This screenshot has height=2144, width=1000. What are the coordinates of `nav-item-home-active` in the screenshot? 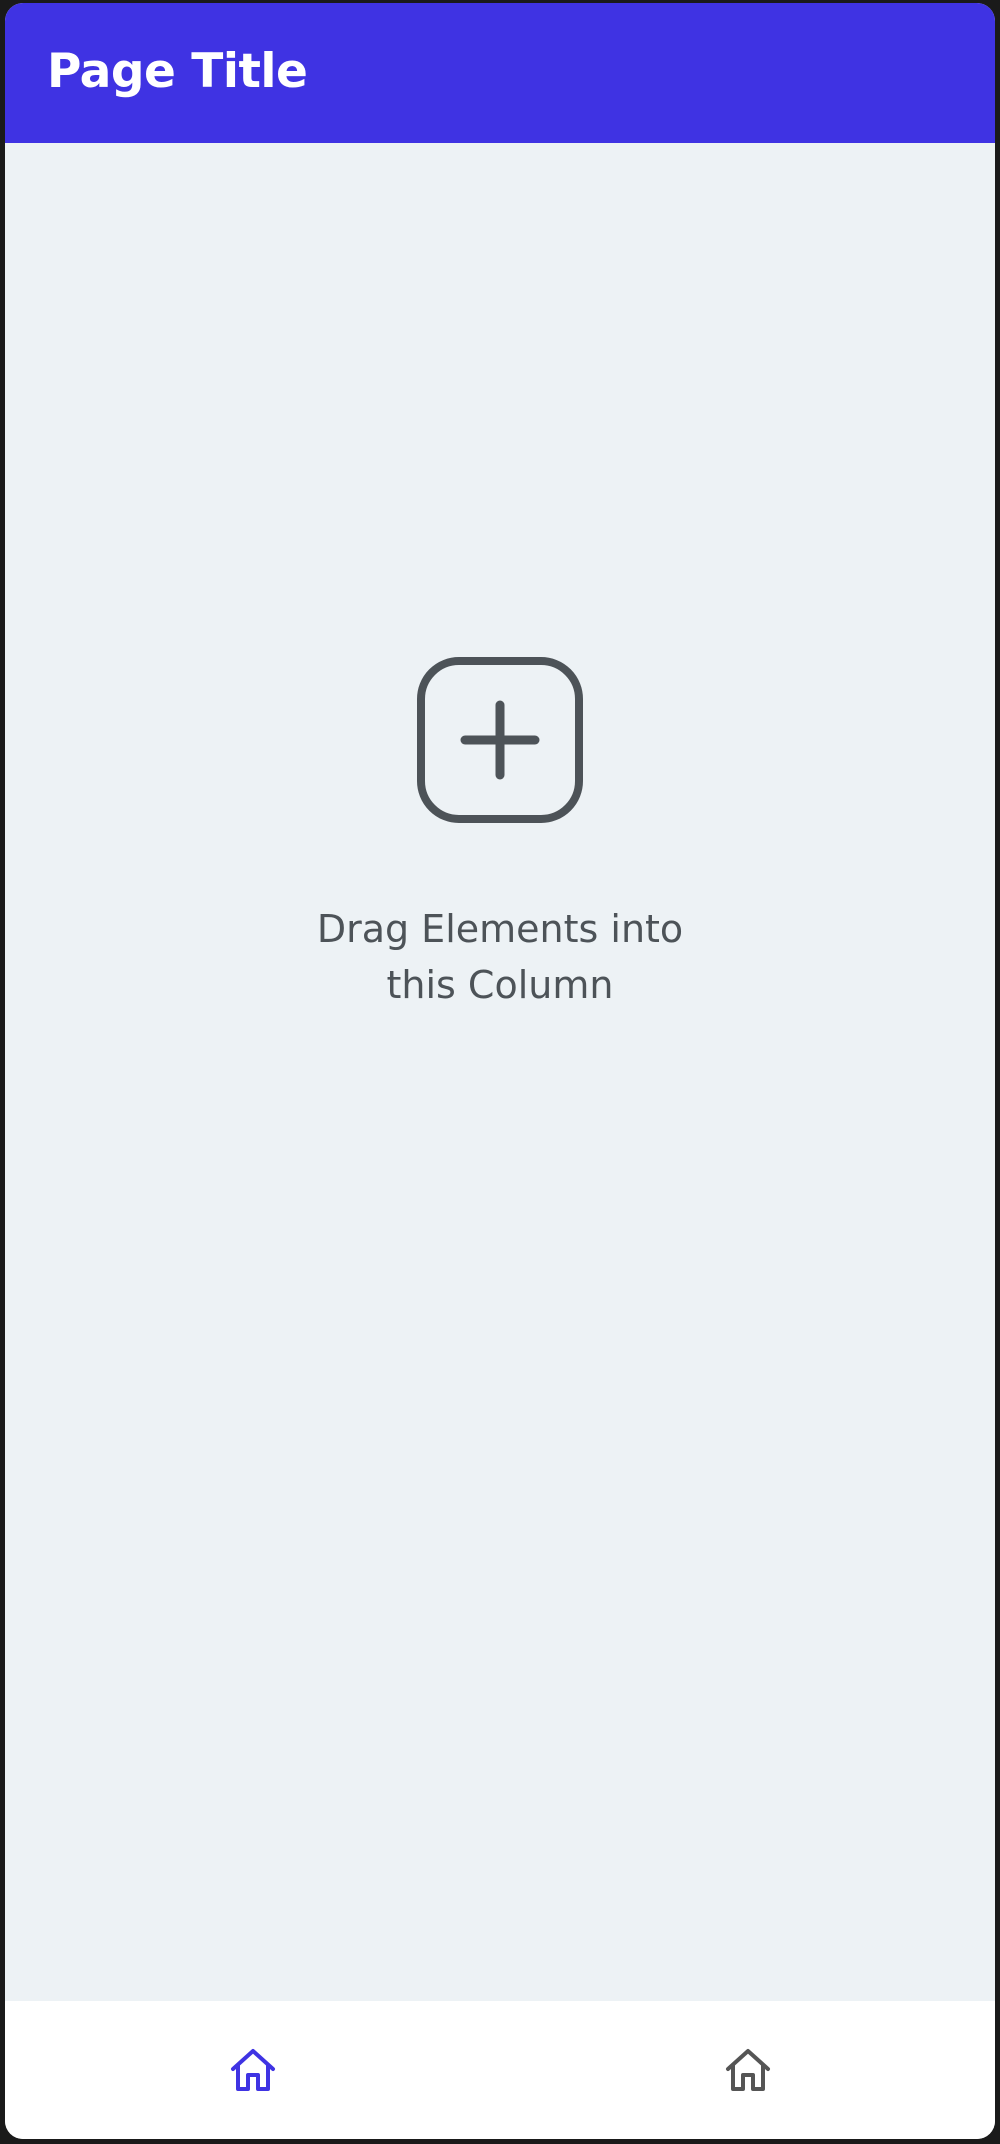 It's located at (252, 2070).